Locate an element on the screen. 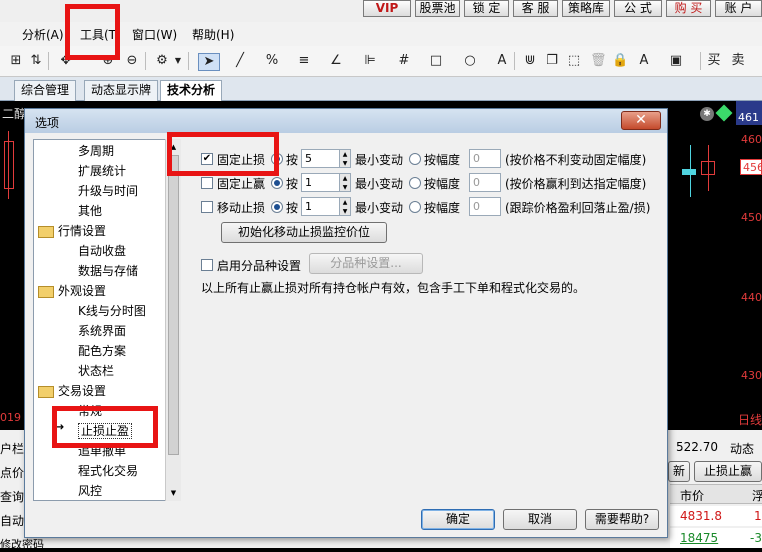 The height and width of the screenshot is (552, 762). menu-help: 帮助(H) is located at coordinates (213, 34).